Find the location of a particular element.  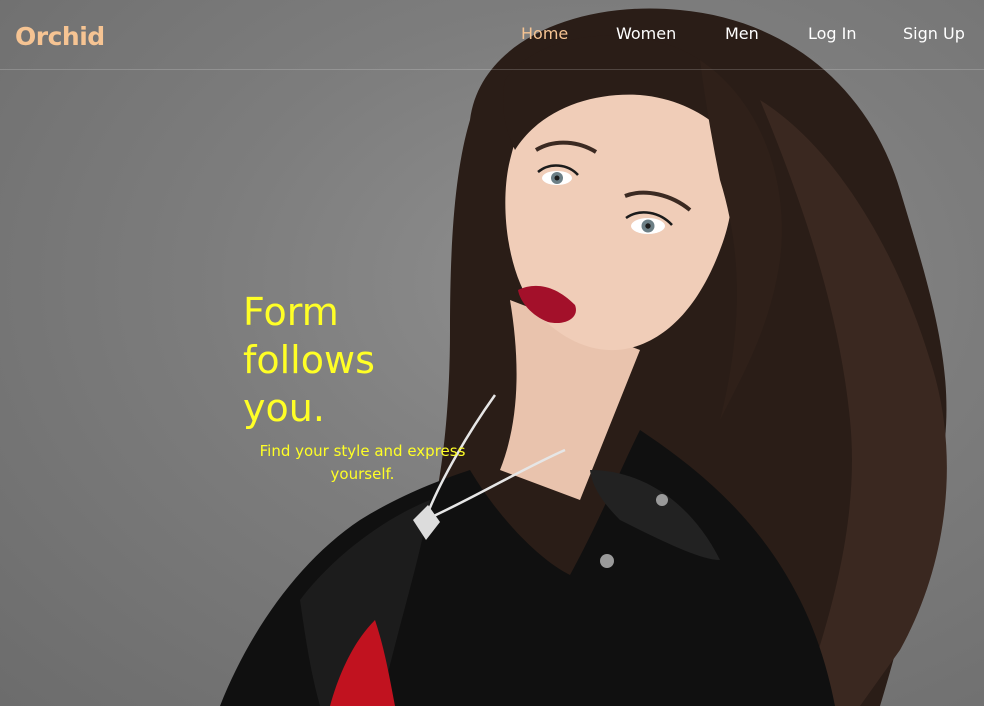

nav-link-men: Men is located at coordinates (742, 33).